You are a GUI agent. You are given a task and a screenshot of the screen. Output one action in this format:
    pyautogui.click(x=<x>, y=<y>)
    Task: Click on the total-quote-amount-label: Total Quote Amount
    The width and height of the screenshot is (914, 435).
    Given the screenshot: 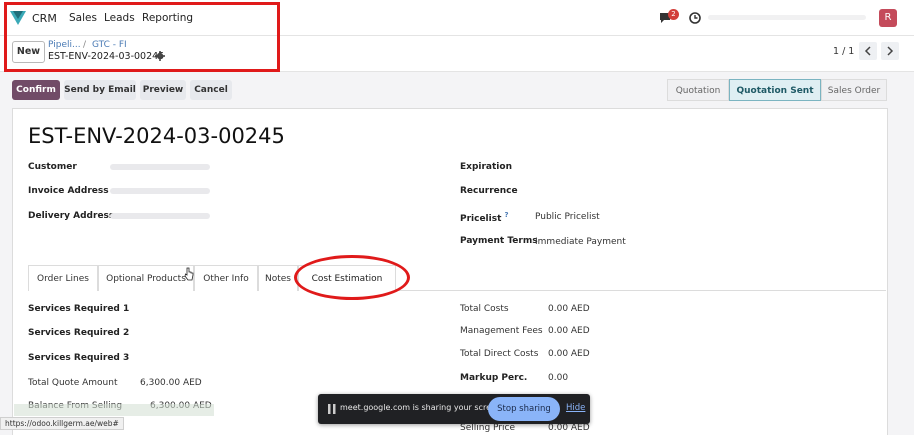 What is the action you would take?
    pyautogui.click(x=73, y=383)
    